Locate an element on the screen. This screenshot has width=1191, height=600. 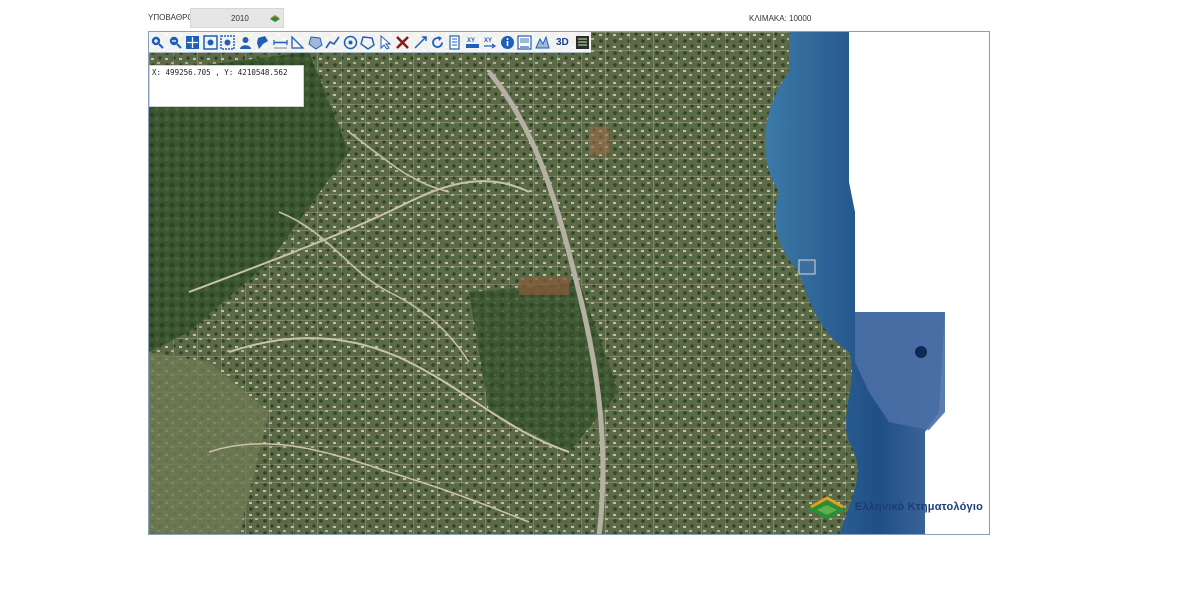
basemap-select: 2010 is located at coordinates (237, 18).